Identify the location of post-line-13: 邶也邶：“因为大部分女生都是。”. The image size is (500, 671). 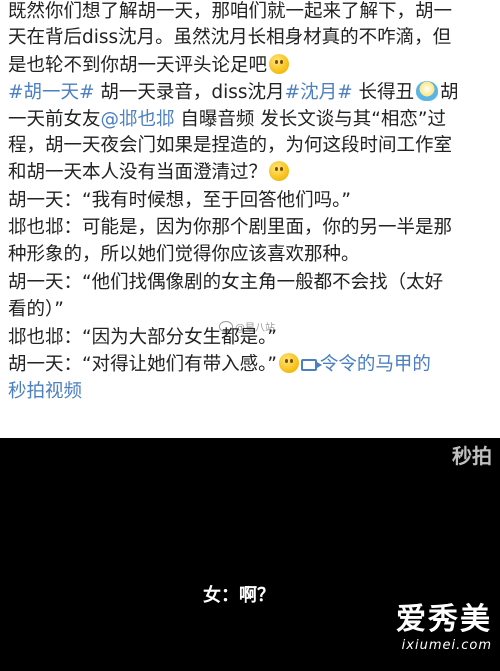
(142, 337).